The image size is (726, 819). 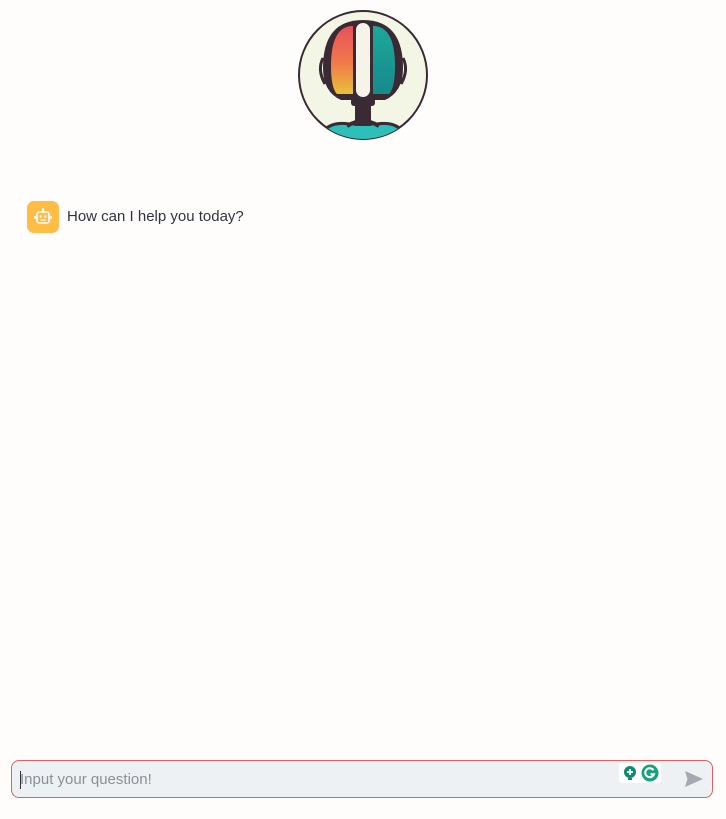 What do you see at coordinates (43, 217) in the screenshot?
I see `robot-face-icon` at bounding box center [43, 217].